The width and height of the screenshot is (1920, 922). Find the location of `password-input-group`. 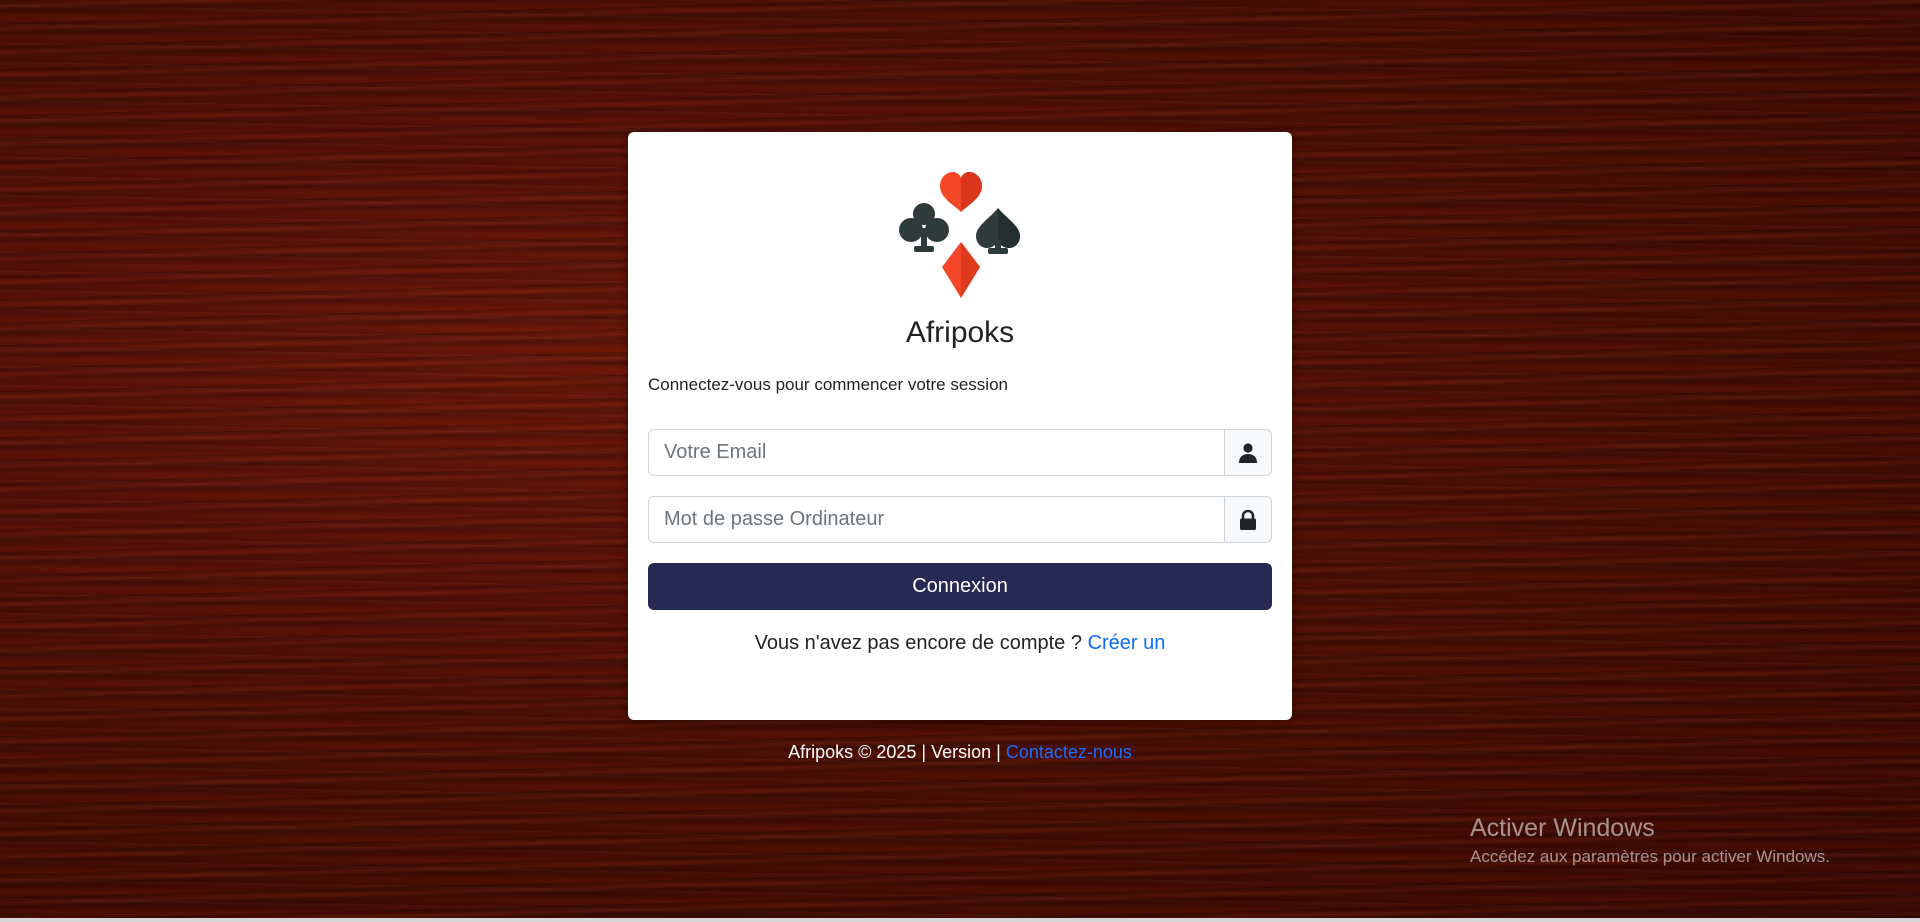

password-input-group is located at coordinates (960, 519).